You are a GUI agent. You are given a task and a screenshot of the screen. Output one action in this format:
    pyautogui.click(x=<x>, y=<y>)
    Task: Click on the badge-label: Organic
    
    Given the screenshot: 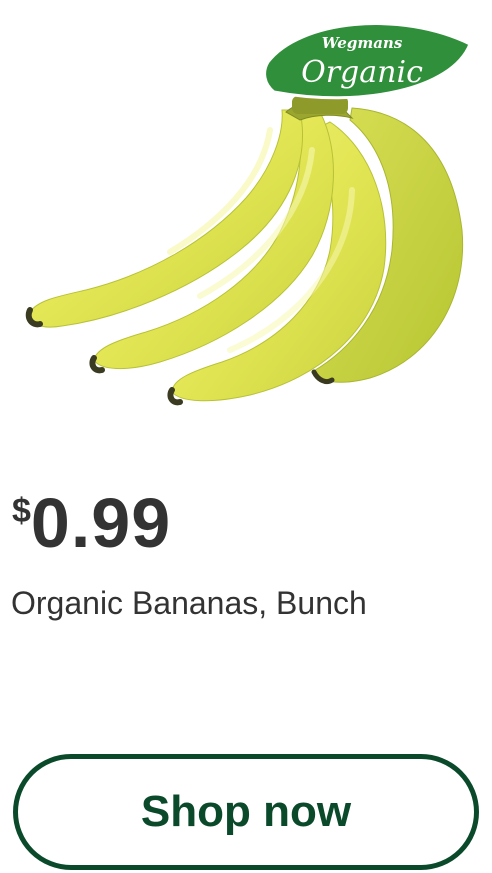 What is the action you would take?
    pyautogui.click(x=362, y=72)
    